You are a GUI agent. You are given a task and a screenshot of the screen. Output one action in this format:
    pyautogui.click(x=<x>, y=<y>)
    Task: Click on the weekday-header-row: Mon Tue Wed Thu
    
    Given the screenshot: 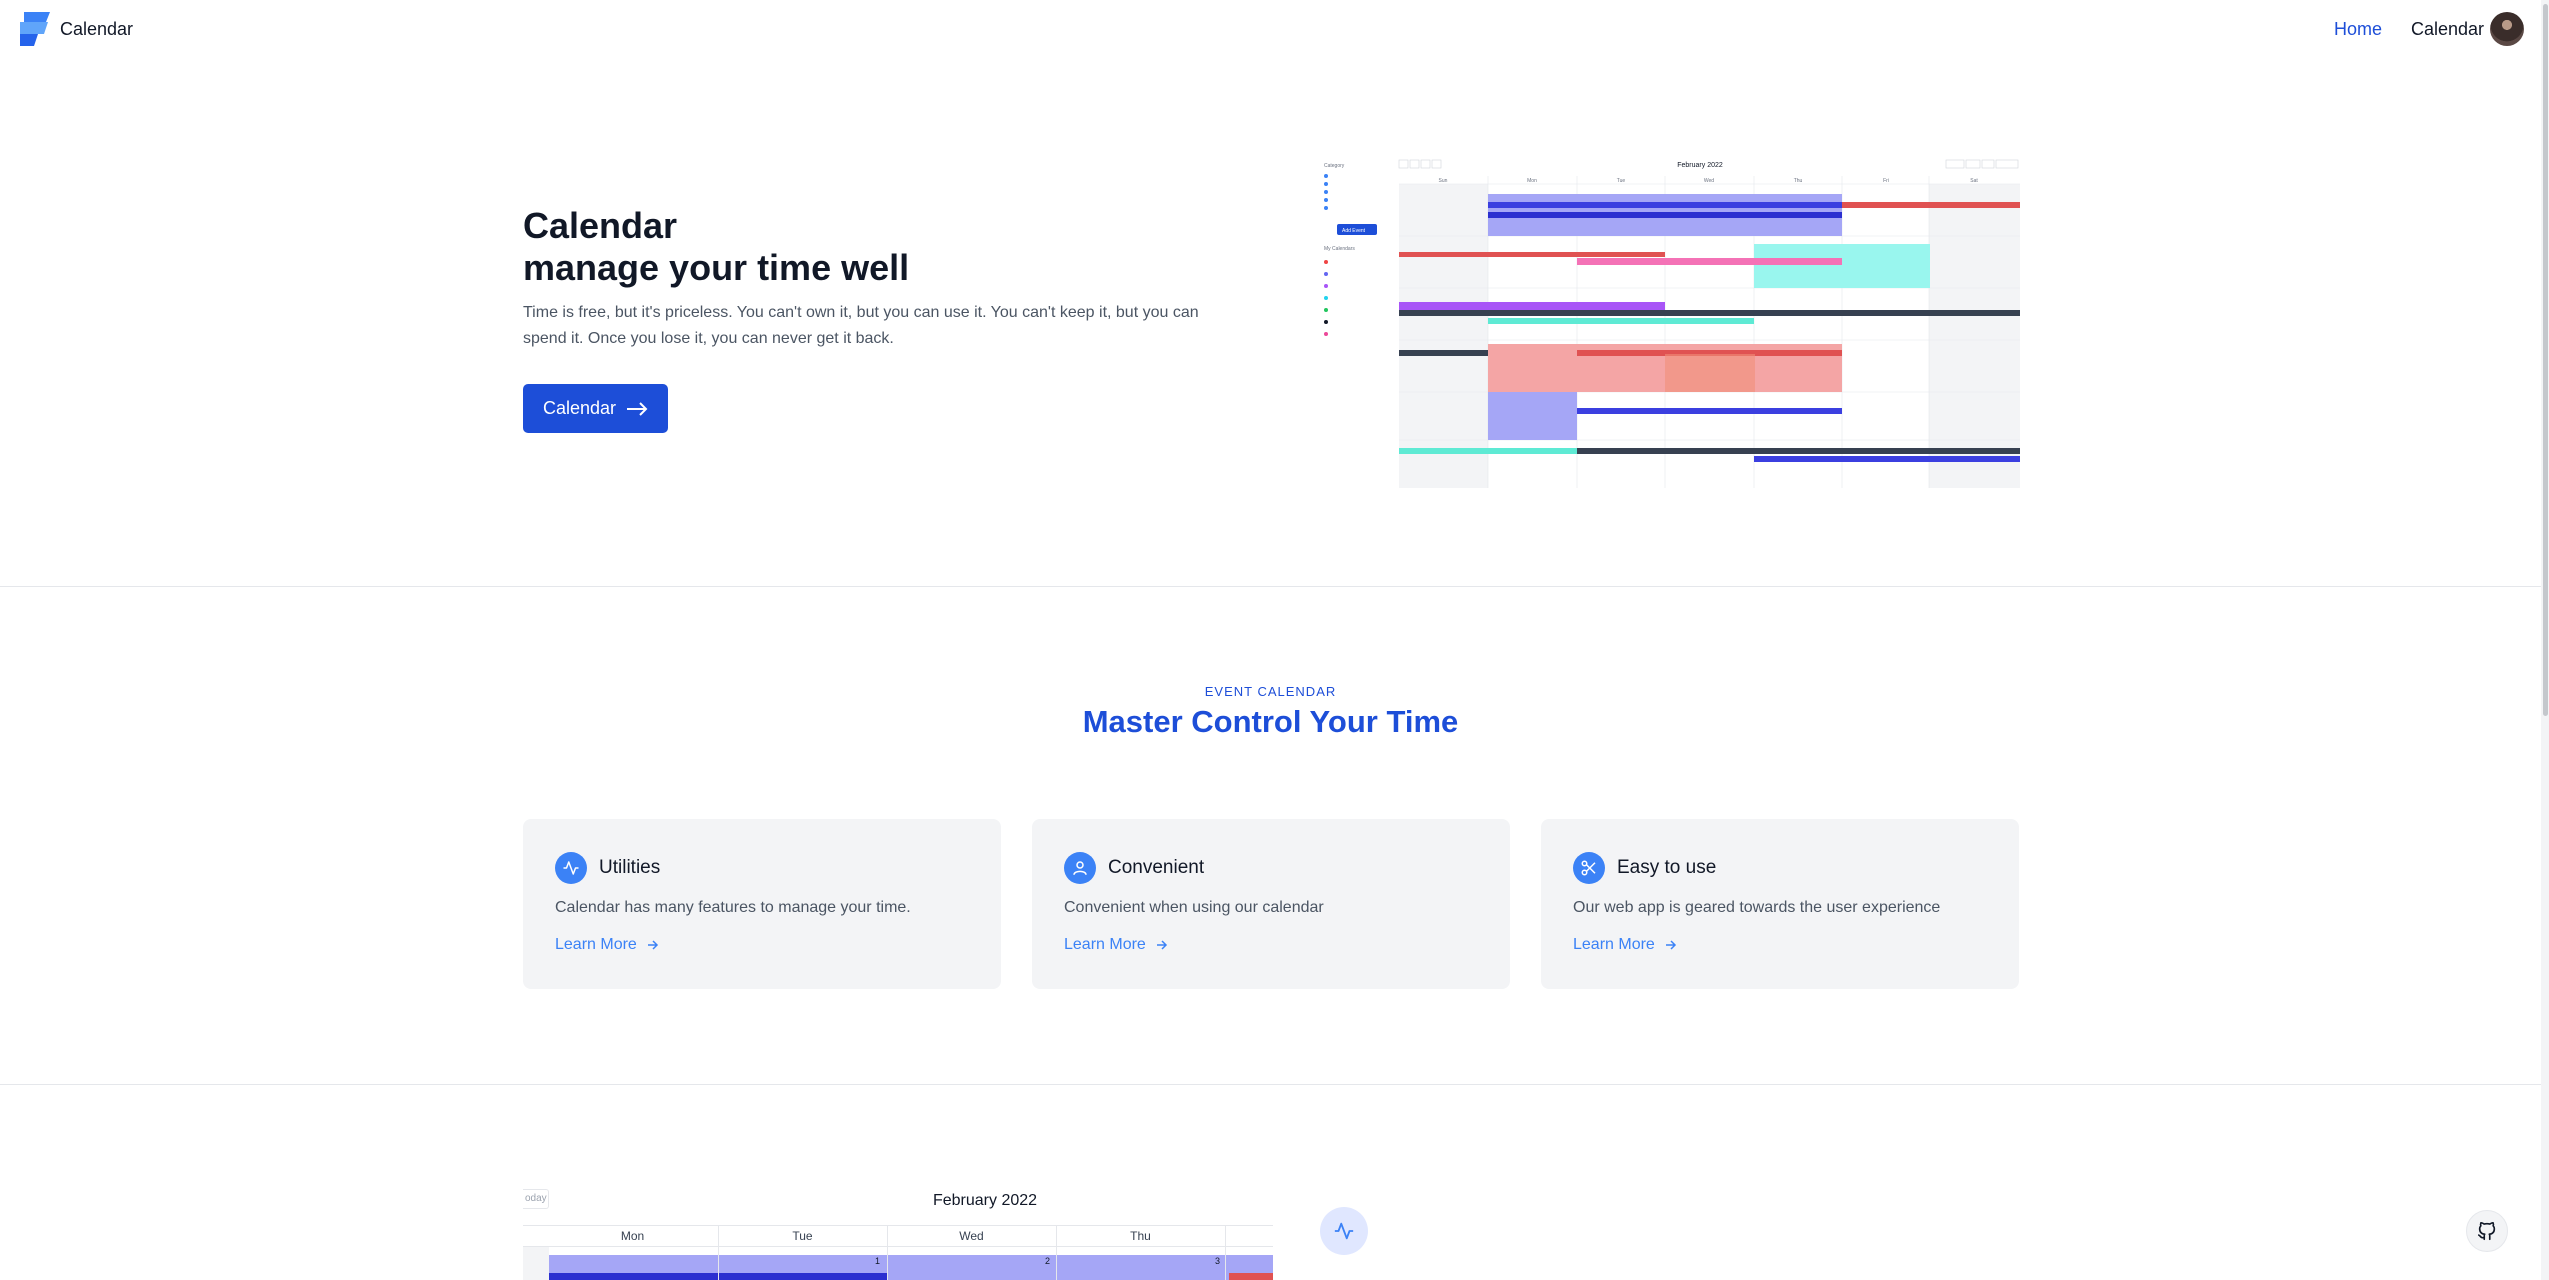 What is the action you would take?
    pyautogui.click(x=898, y=1236)
    